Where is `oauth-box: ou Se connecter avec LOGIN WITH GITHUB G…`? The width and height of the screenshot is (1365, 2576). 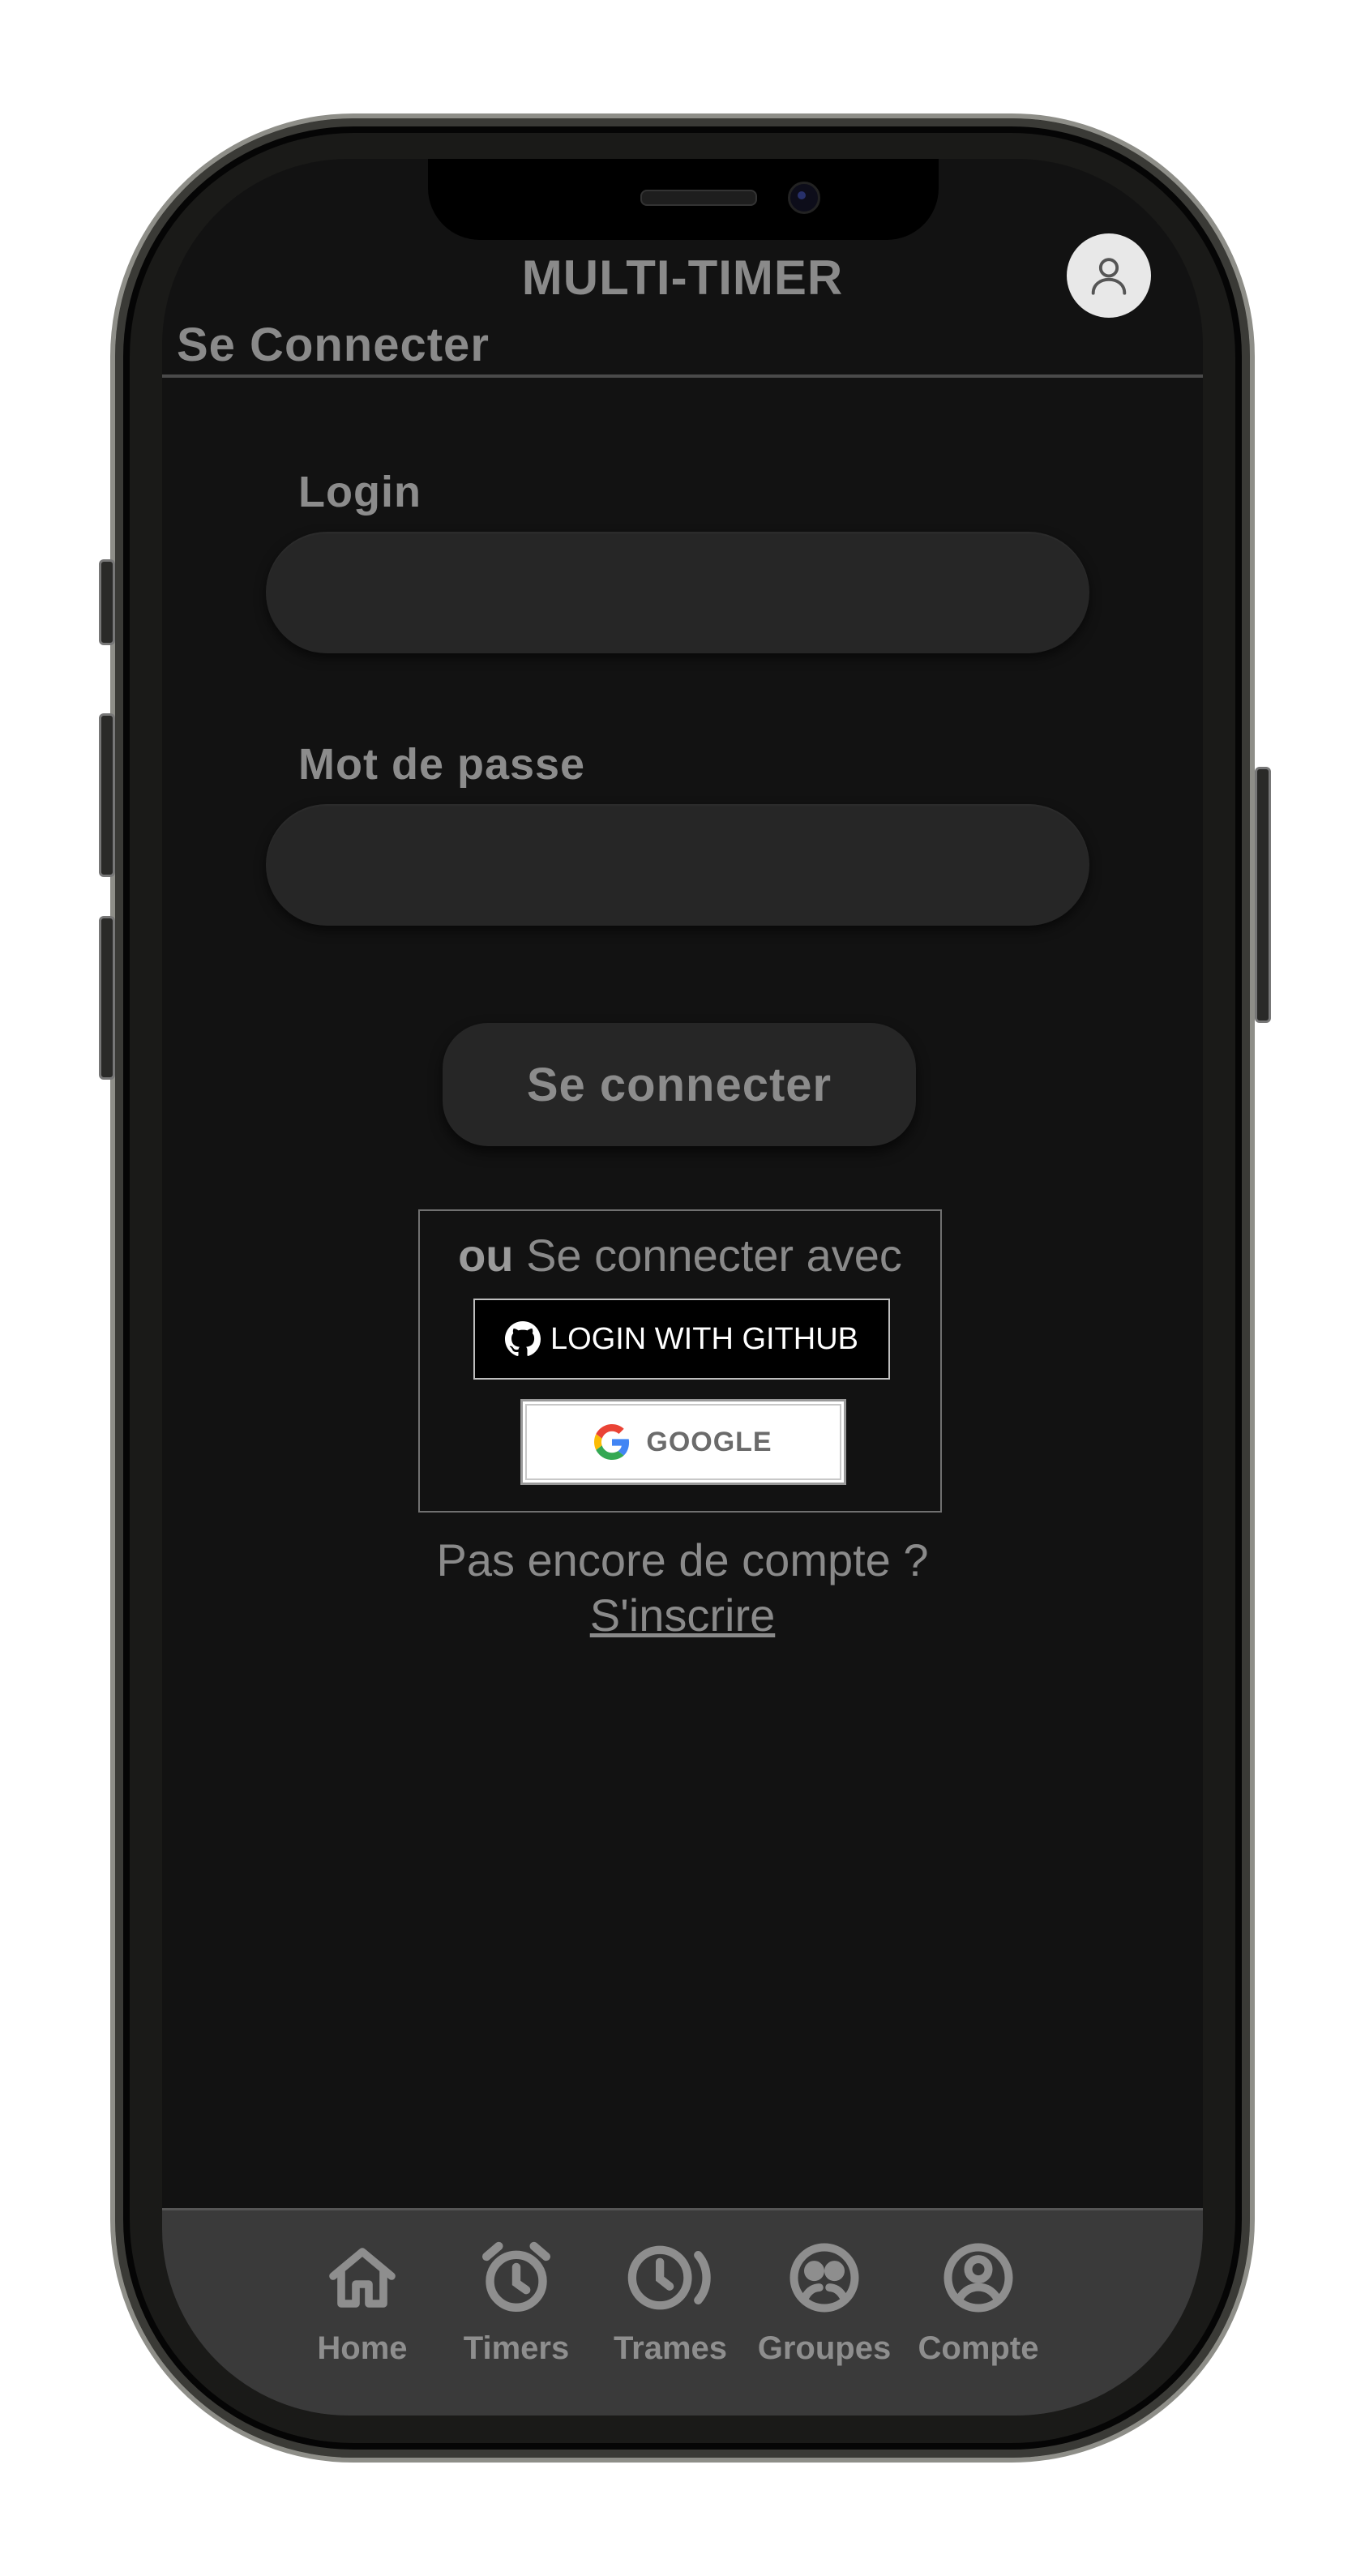
oauth-box: ou Se connecter avec LOGIN WITH GITHUB G… is located at coordinates (680, 1361).